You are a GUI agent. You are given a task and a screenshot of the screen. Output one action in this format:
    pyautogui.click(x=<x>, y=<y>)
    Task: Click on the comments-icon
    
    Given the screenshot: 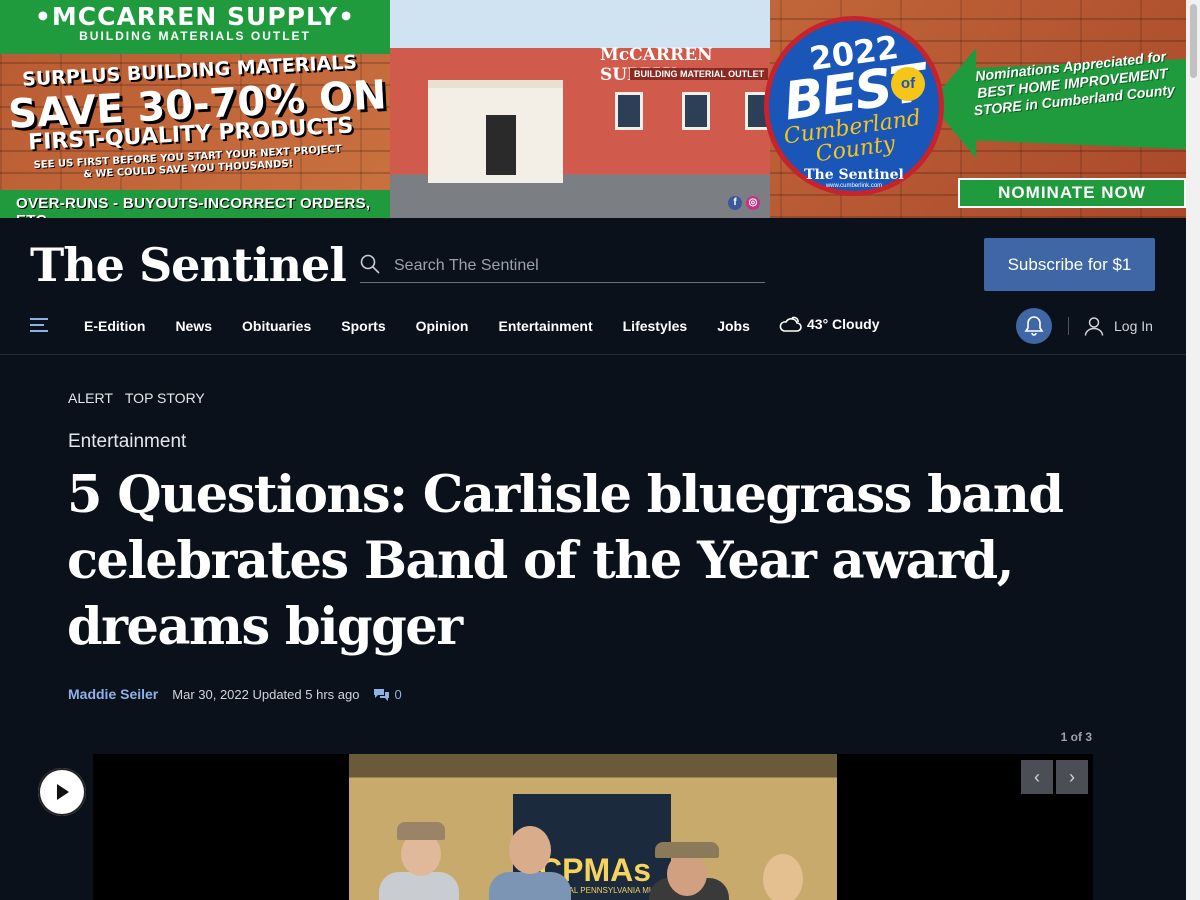 What is the action you would take?
    pyautogui.click(x=382, y=694)
    